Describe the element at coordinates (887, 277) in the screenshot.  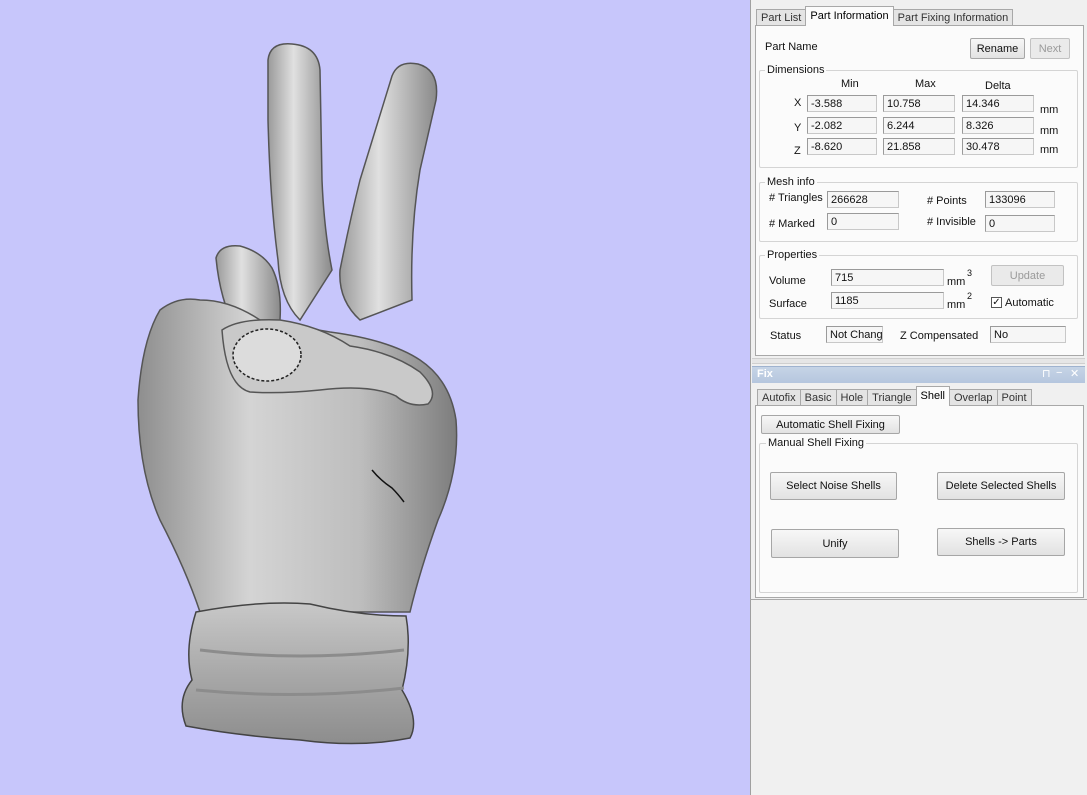
I see `volume-field: 715` at that location.